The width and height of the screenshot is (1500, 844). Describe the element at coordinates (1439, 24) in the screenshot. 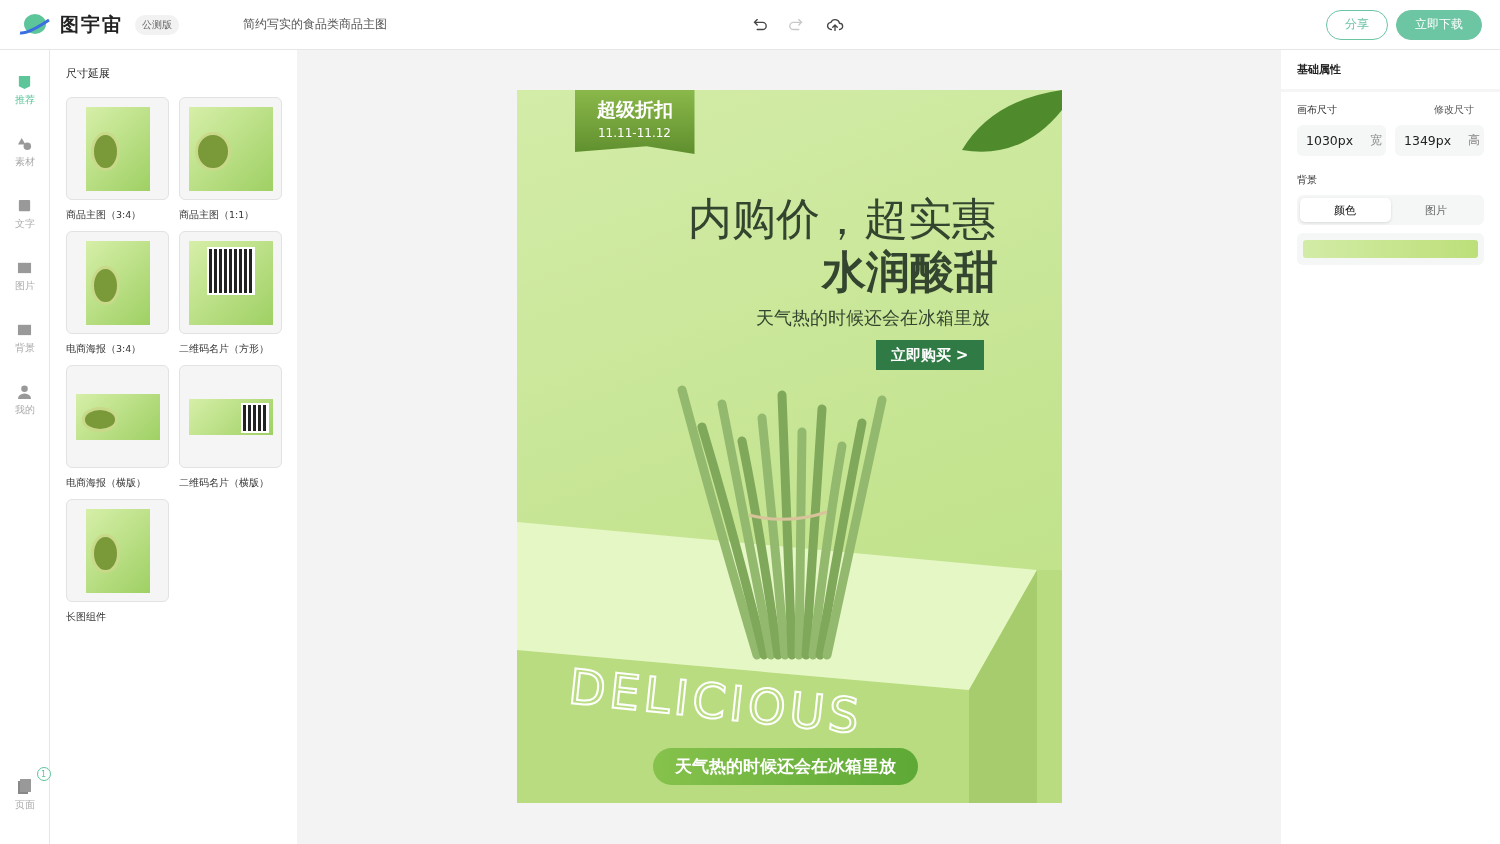

I see `download-button: 立即下载` at that location.